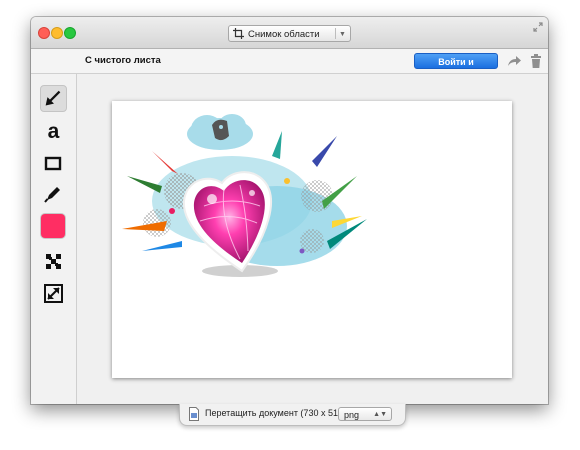 Image resolution: width=580 pixels, height=450 pixels. What do you see at coordinates (380, 414) in the screenshot?
I see `chevron-updown-icon: ▲▼` at bounding box center [380, 414].